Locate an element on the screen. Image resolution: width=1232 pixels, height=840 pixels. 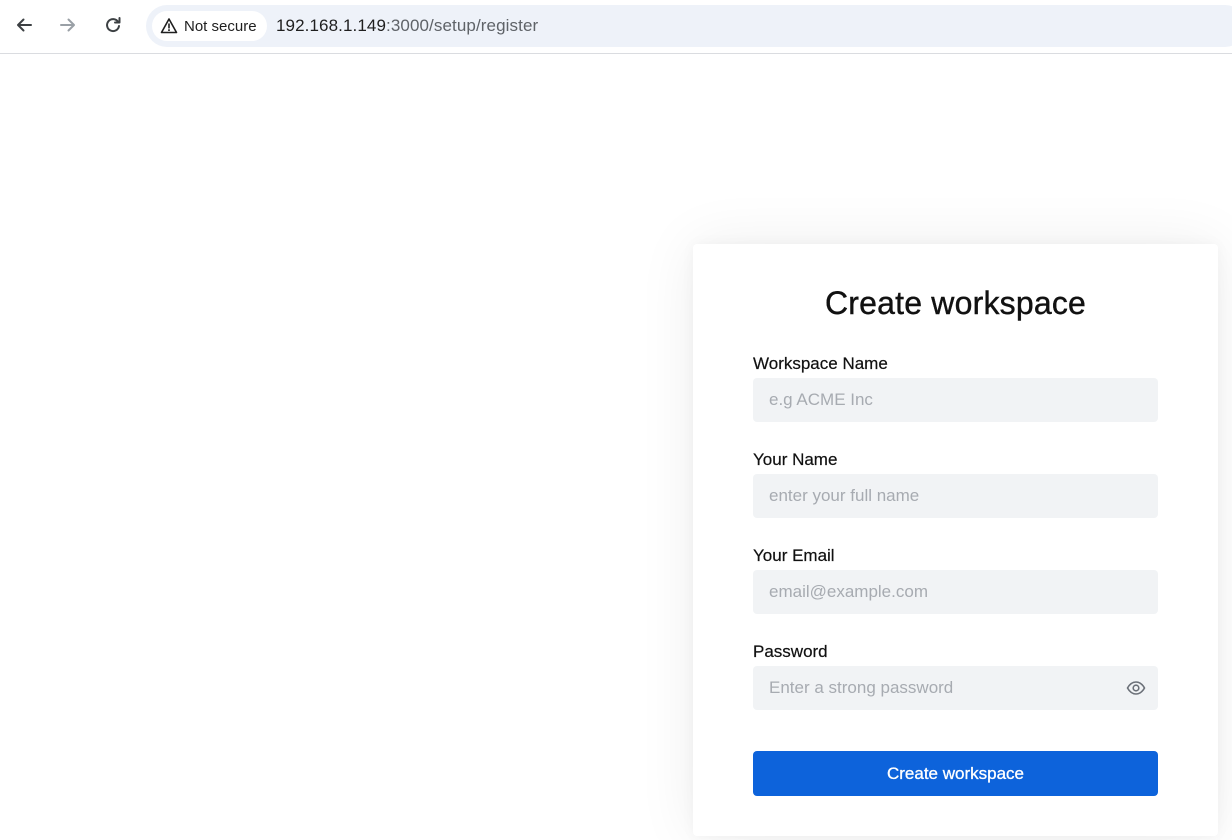
back-arrow-icon is located at coordinates (24, 25).